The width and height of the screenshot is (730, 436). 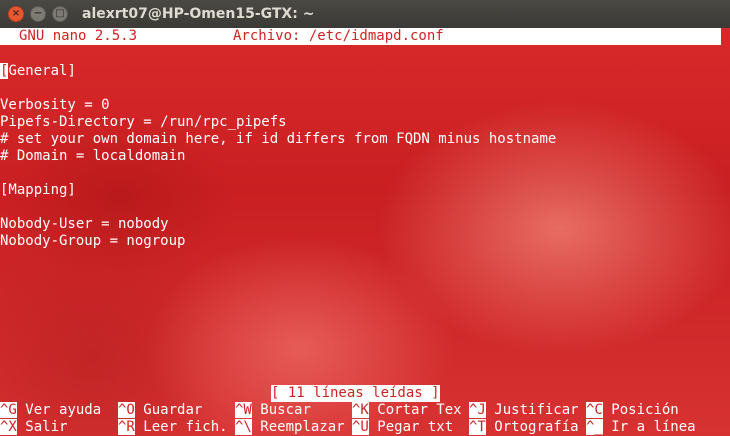 What do you see at coordinates (63, 410) in the screenshot?
I see `shortcut-label: Ver ayuda` at bounding box center [63, 410].